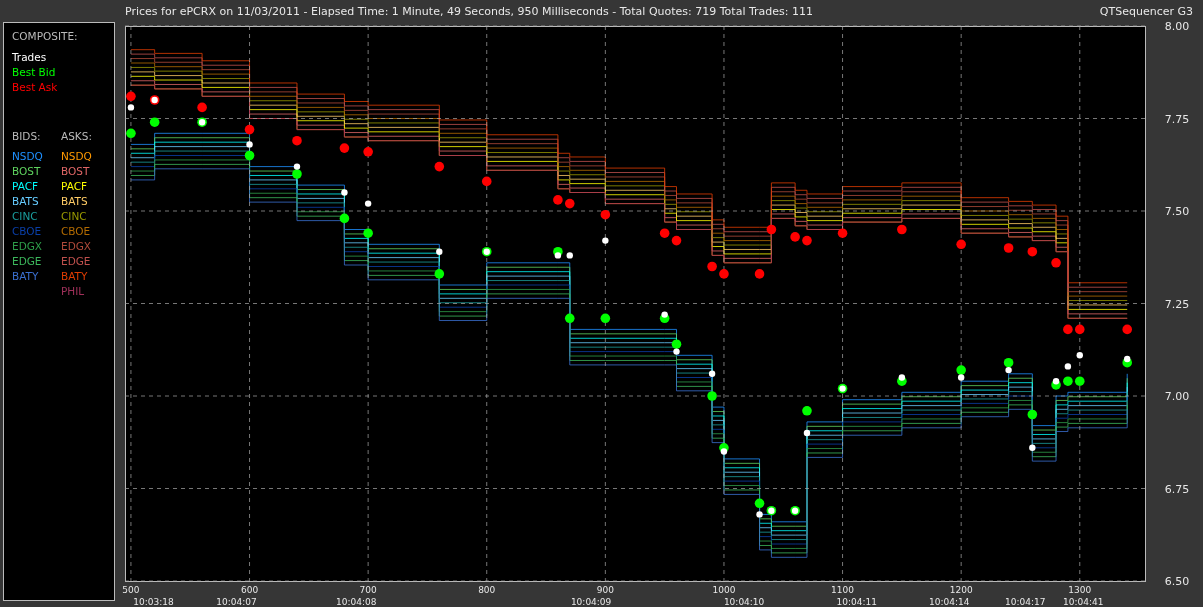  I want to click on time-label: 10:04:17, so click(1025, 602).